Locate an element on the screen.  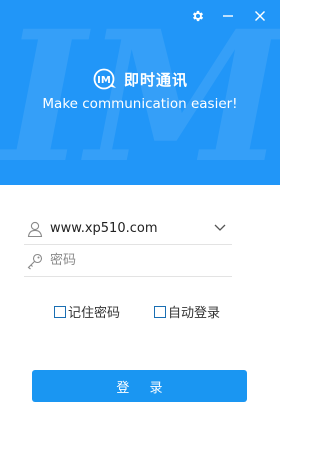
app-logo: IM is located at coordinates (104, 79).